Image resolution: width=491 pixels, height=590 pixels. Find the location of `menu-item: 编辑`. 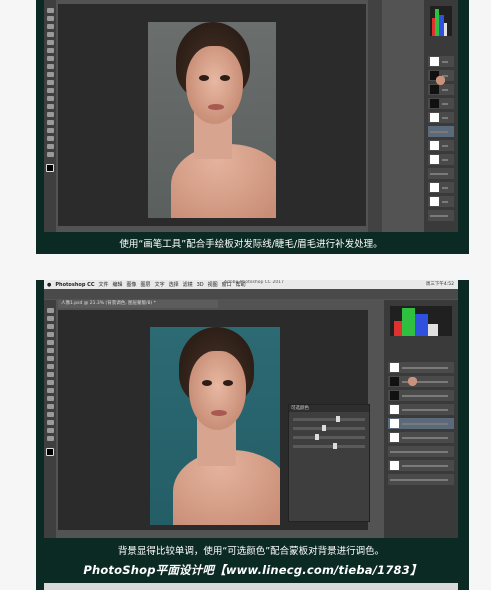

menu-item: 编辑 is located at coordinates (118, 284).